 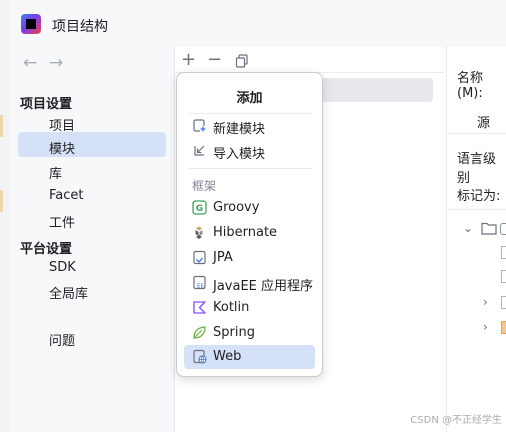 I want to click on module-row-highlight, so click(x=375, y=90).